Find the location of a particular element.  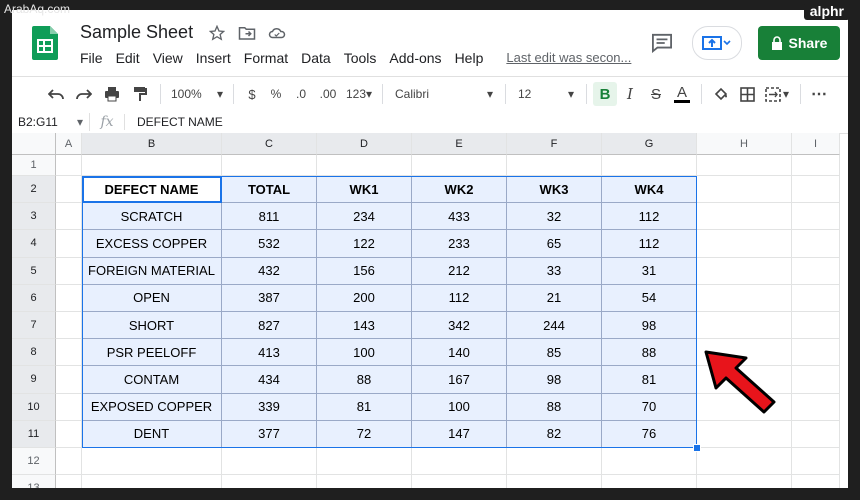

defect-name-cell: PSR PEELOFF is located at coordinates (152, 353).